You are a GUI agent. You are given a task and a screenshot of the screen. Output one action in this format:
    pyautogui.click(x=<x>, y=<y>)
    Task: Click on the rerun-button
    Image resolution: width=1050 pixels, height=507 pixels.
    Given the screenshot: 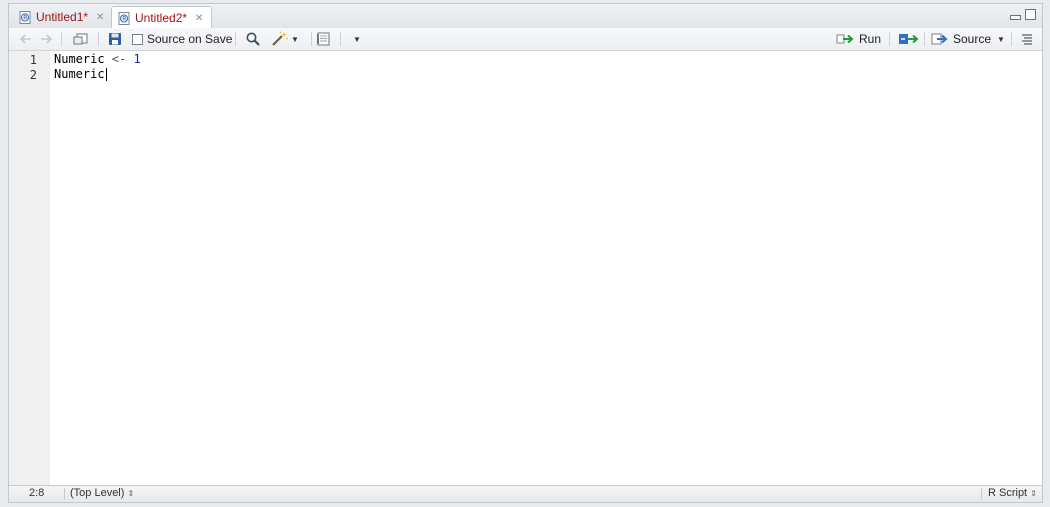 What is the action you would take?
    pyautogui.click(x=909, y=39)
    